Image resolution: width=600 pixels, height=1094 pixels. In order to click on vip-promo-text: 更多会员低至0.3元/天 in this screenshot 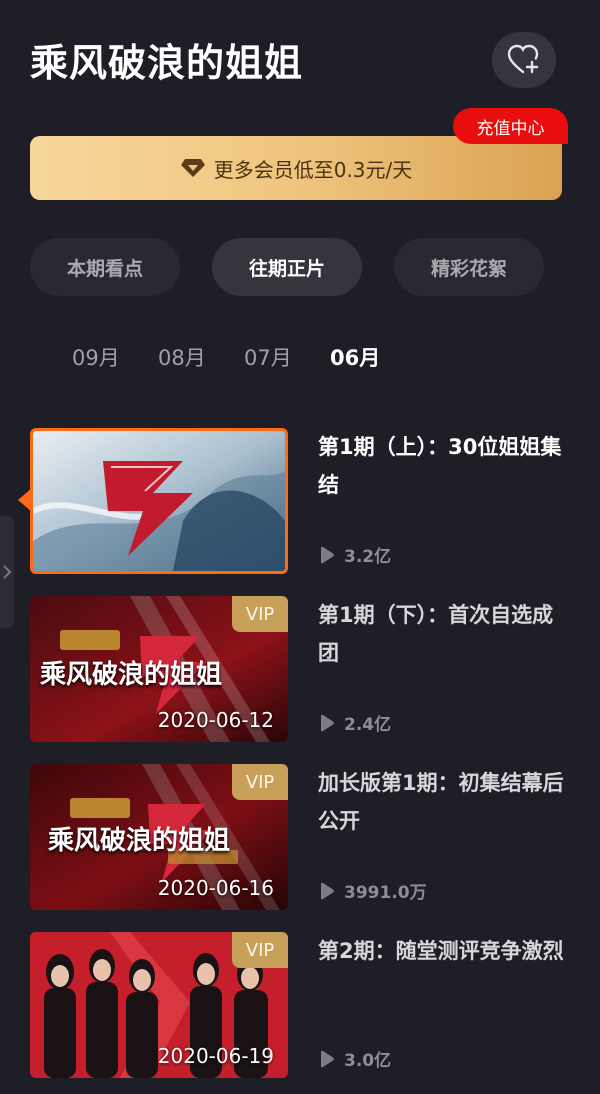, I will do `click(313, 169)`.